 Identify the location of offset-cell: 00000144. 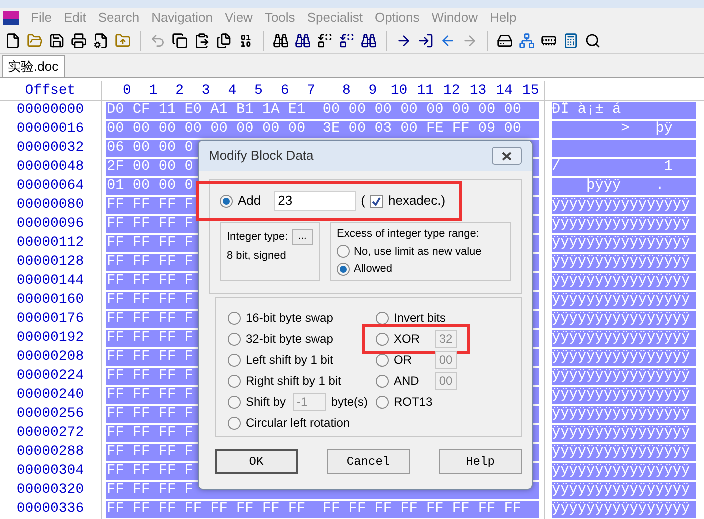
(51, 281).